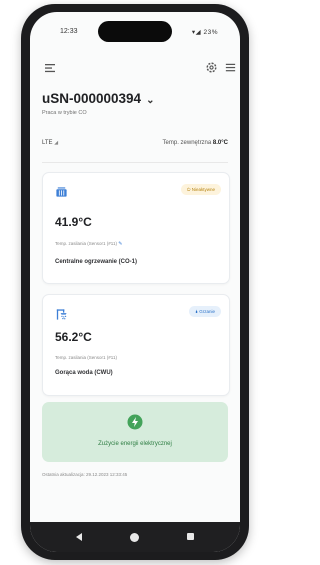 Image resolution: width=320 pixels, height=565 pixels. What do you see at coordinates (73, 337) in the screenshot?
I see `hot-water-temperature: 56.2°C` at bounding box center [73, 337].